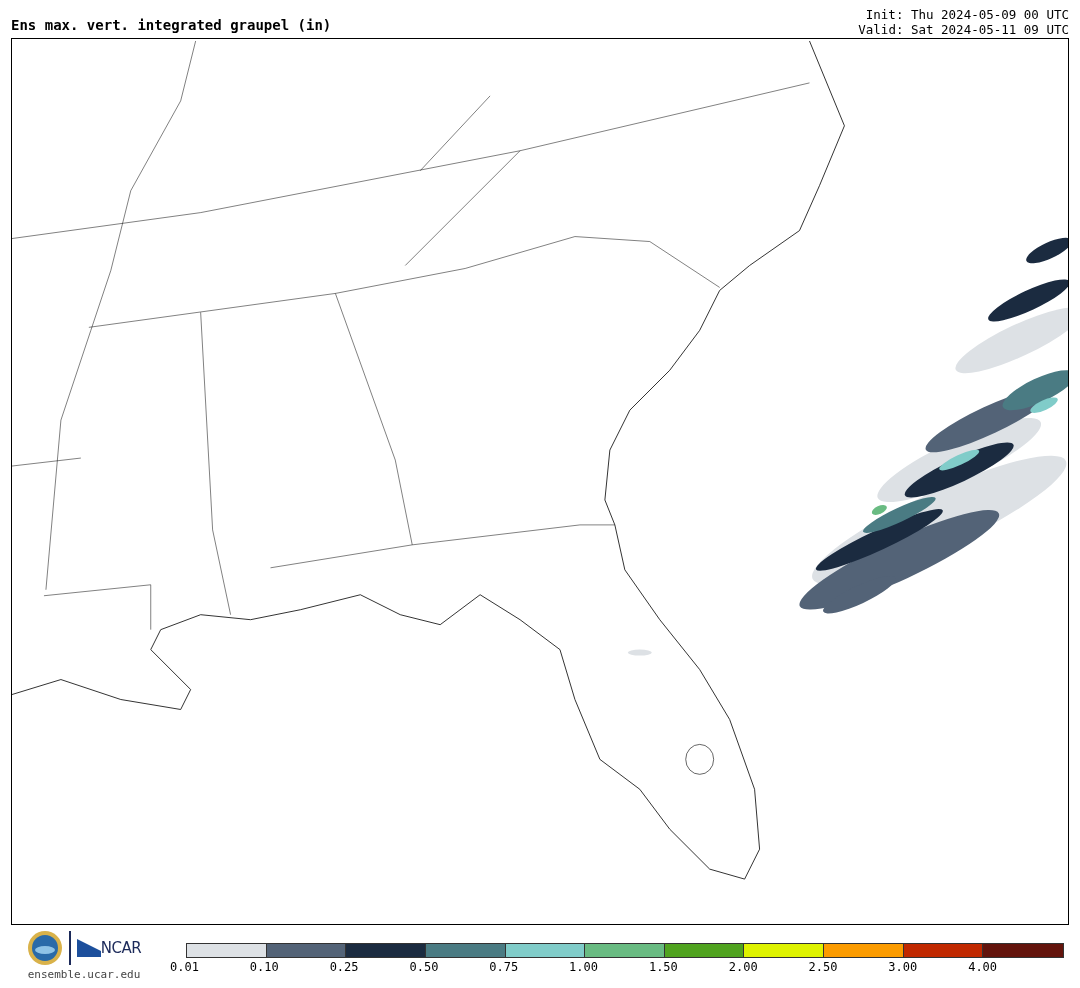 This screenshot has width=1080, height=988. I want to click on tick-label: 1.50, so click(663, 967).